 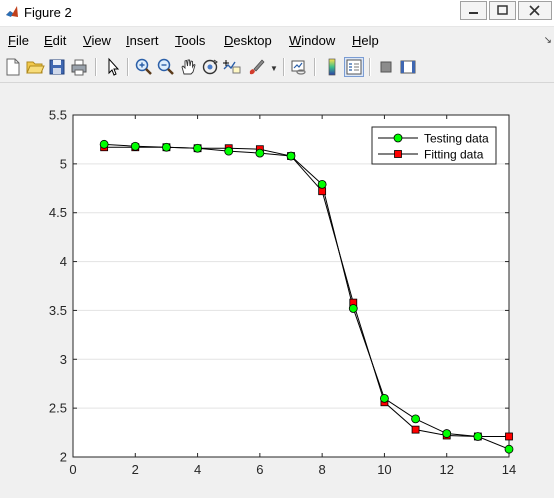 I want to click on menu-view: View, so click(x=97, y=40).